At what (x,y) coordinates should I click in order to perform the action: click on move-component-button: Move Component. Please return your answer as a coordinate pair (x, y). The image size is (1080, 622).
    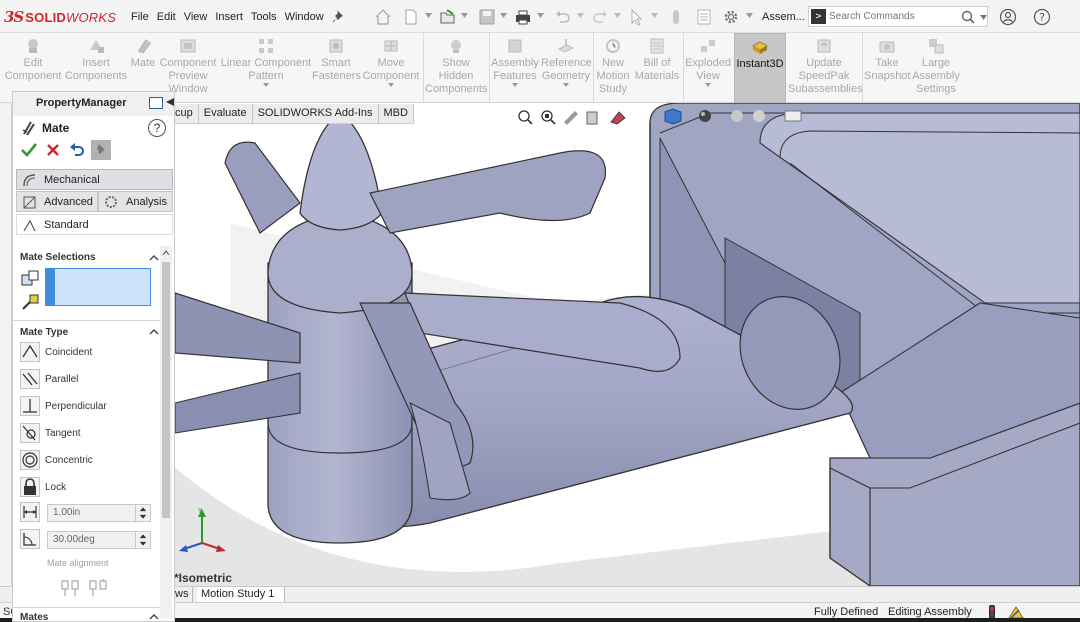
    Looking at the image, I should click on (391, 68).